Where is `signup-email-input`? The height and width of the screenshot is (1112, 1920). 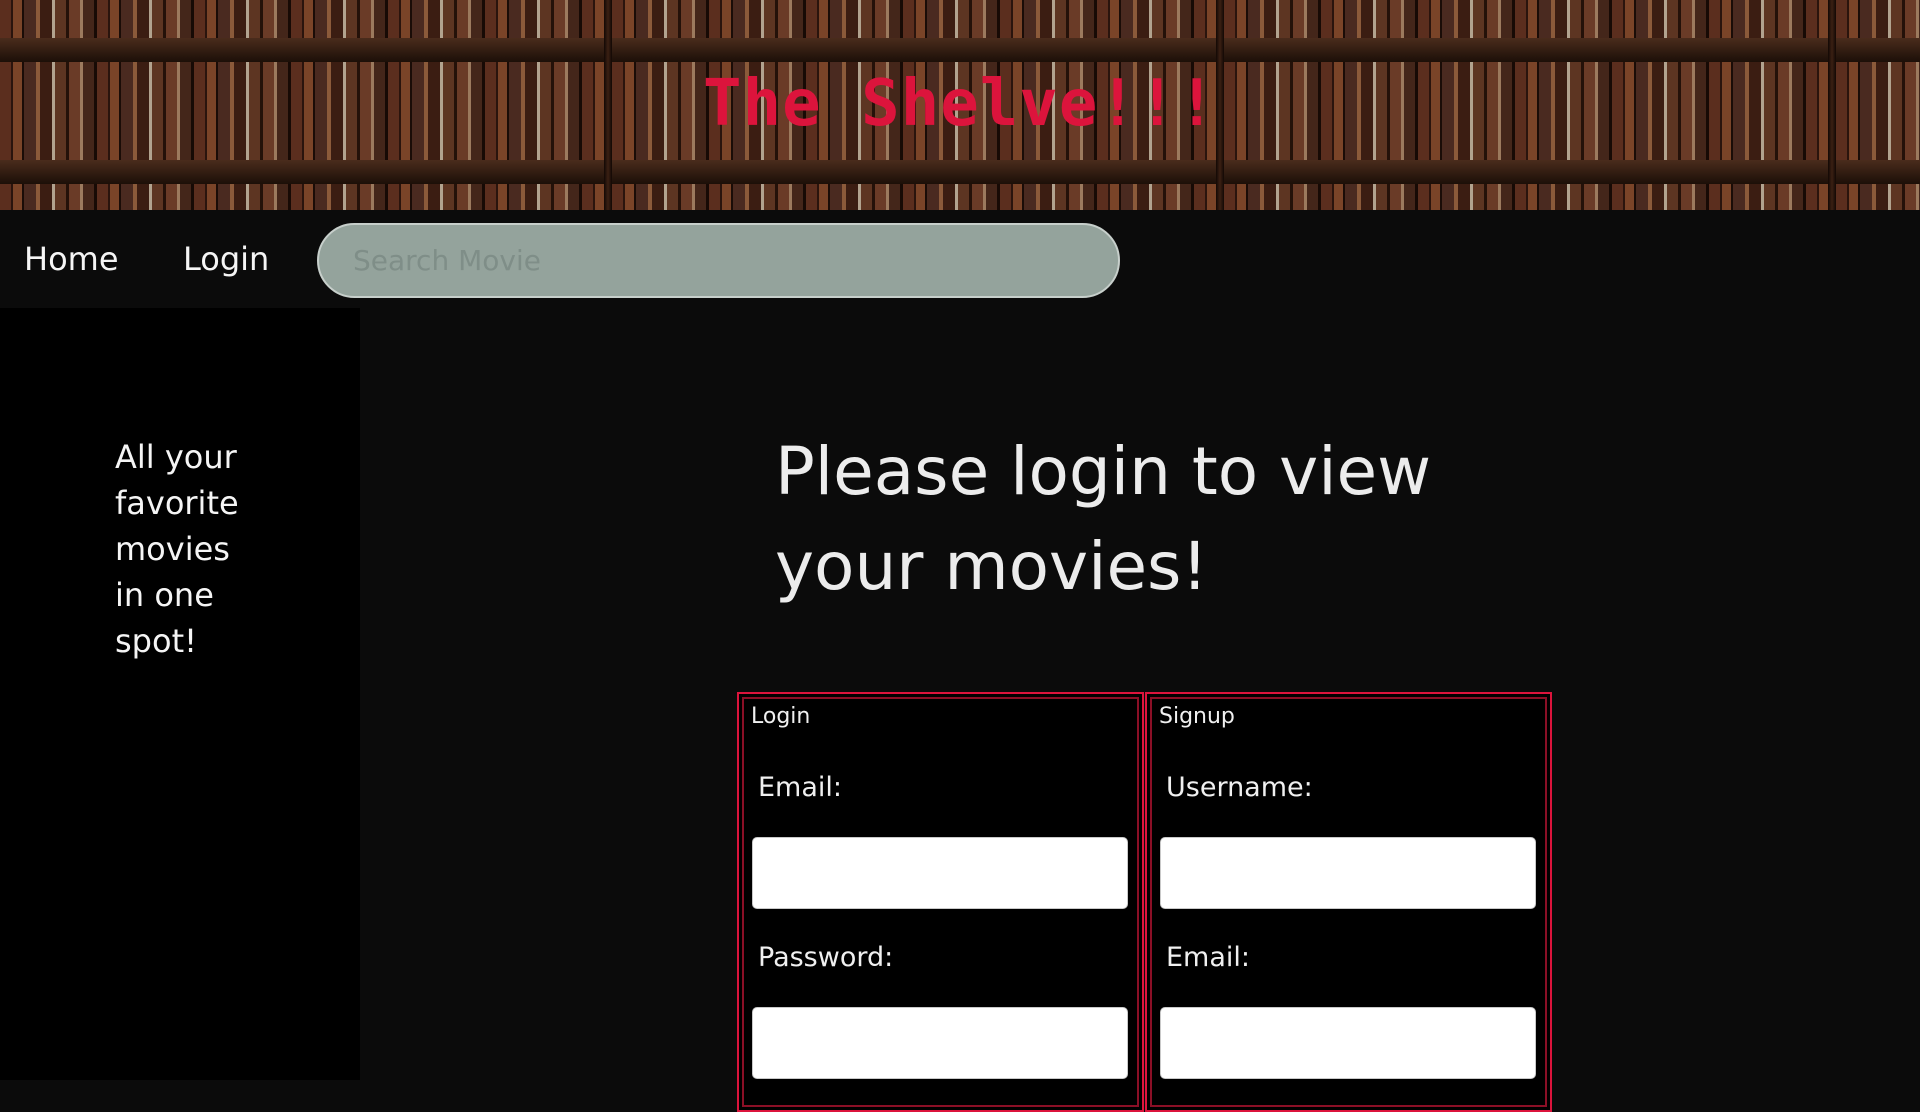 signup-email-input is located at coordinates (1348, 1043).